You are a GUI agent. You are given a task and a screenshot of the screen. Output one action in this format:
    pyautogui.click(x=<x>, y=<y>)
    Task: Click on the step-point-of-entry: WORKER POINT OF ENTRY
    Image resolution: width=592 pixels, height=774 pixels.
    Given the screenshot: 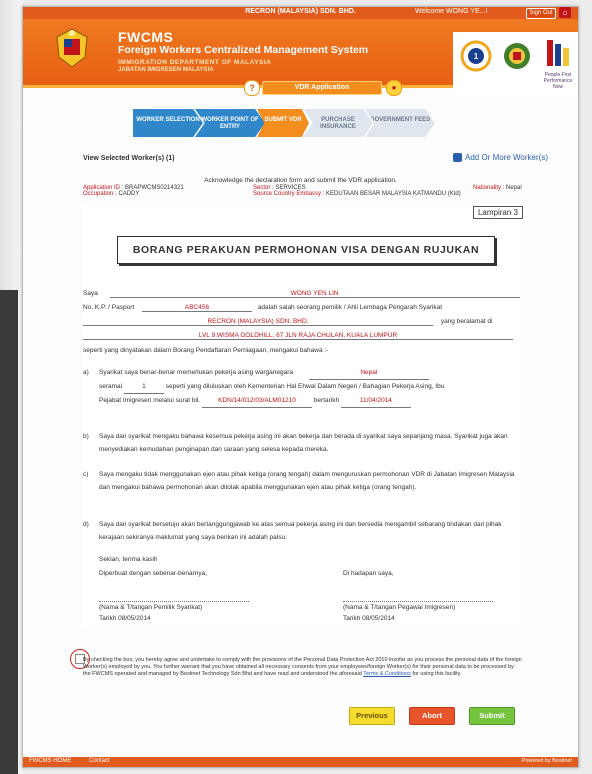 What is the action you would take?
    pyautogui.click(x=230, y=123)
    